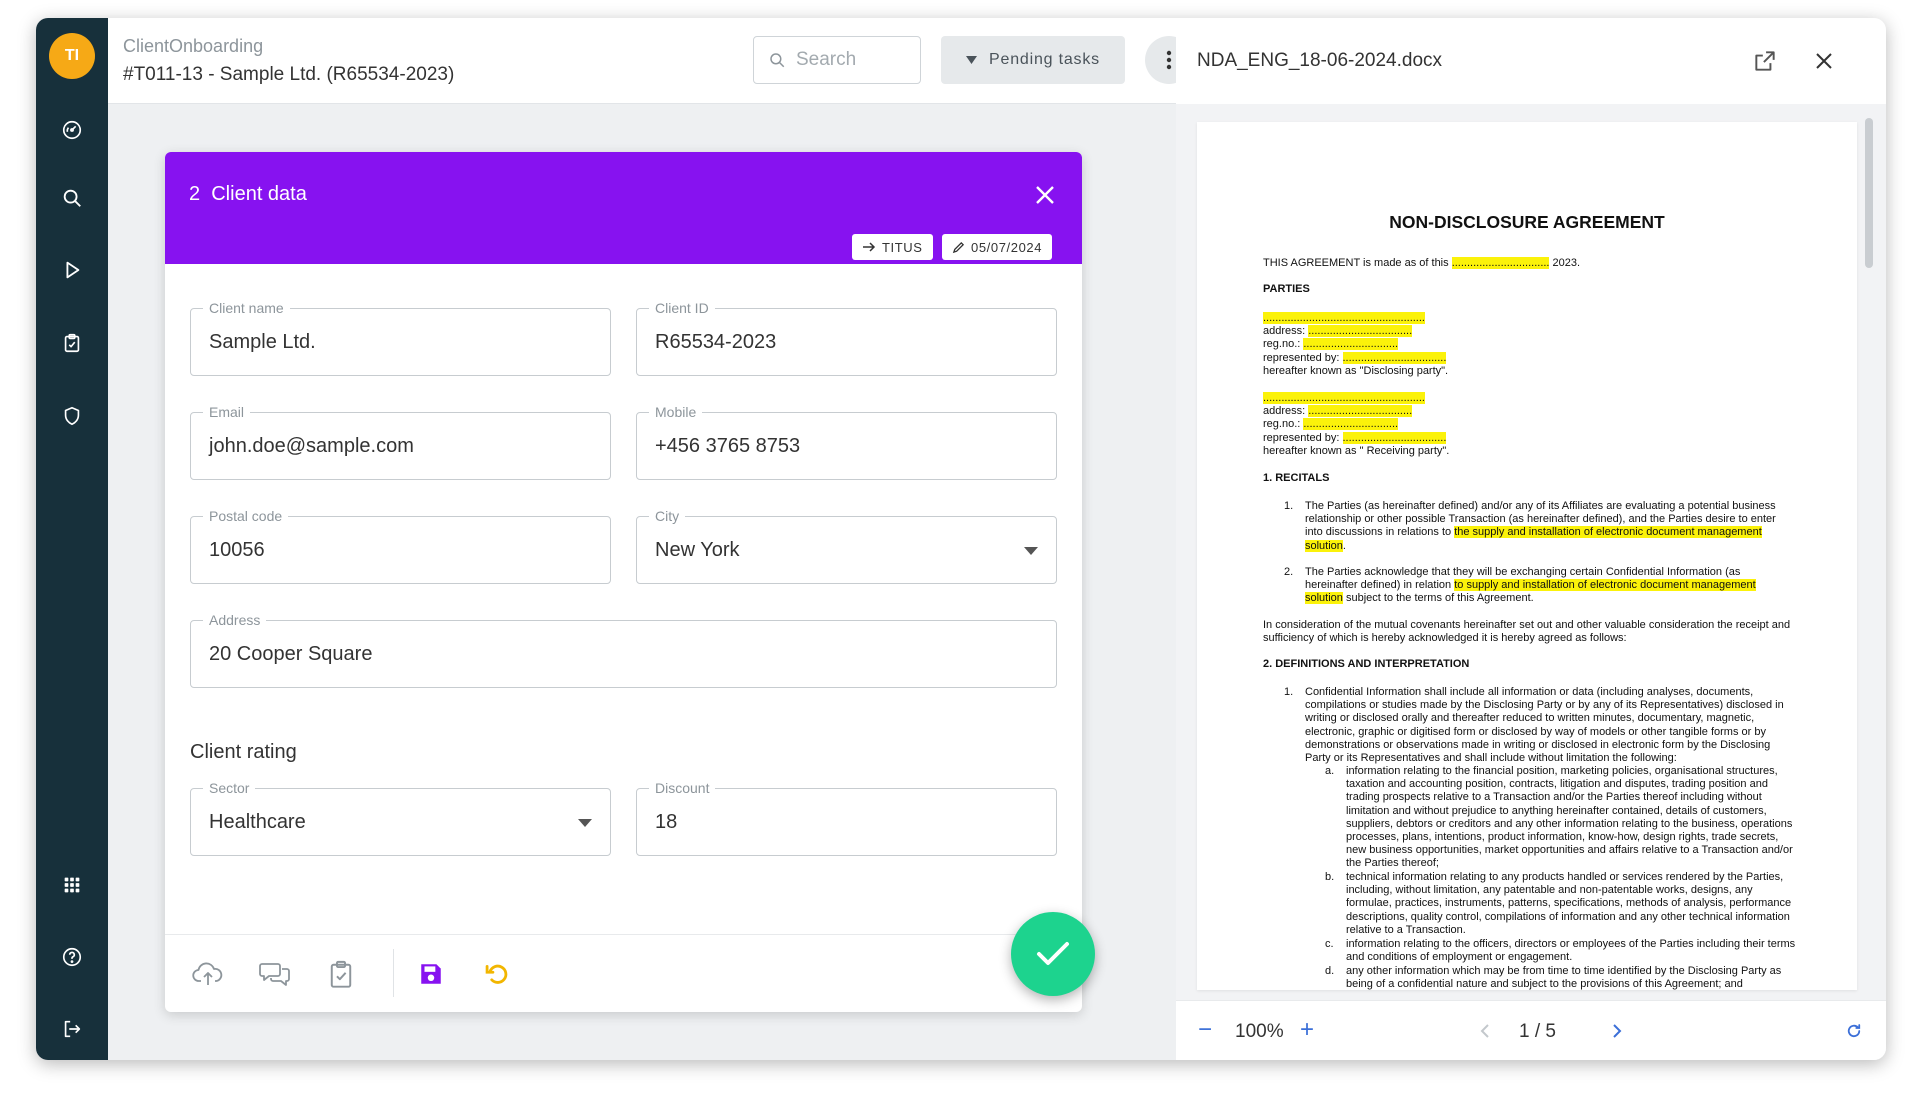 This screenshot has width=1920, height=1111. Describe the element at coordinates (972, 60) in the screenshot. I see `caret-down-icon` at that location.